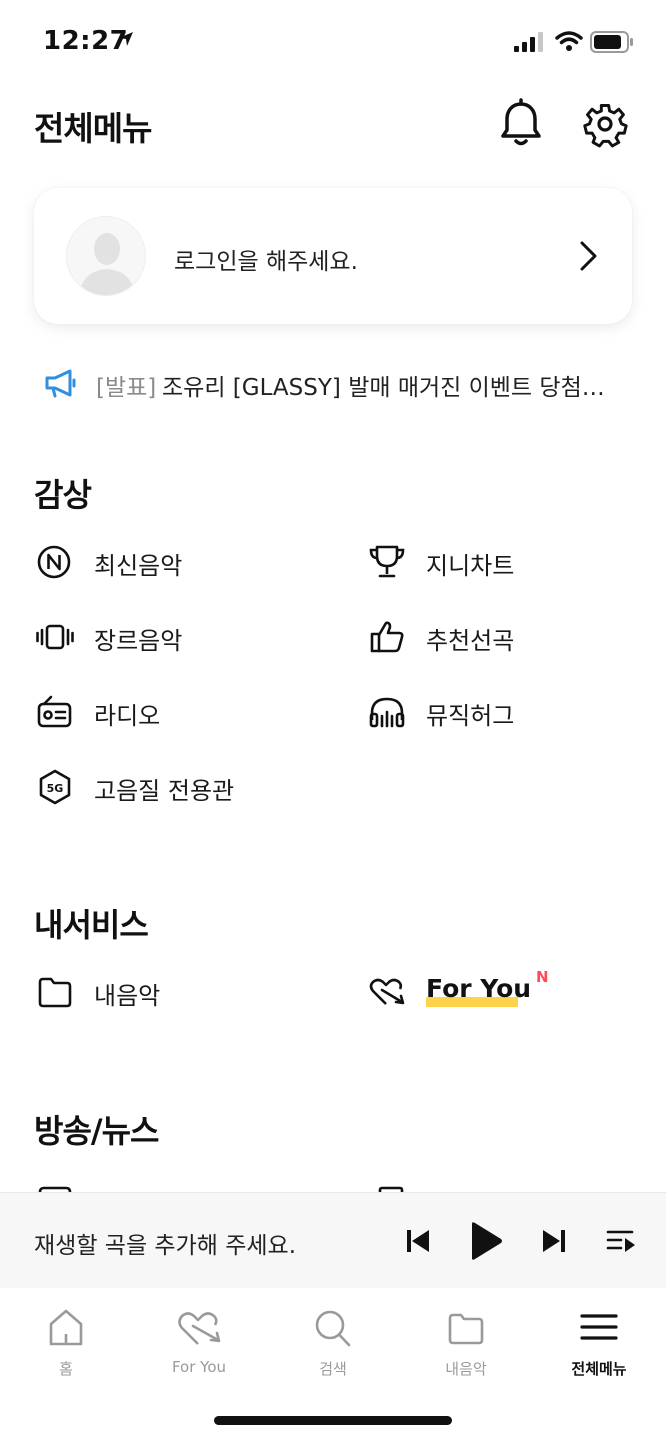  Describe the element at coordinates (54, 562) in the screenshot. I see `new-music-icon` at that location.